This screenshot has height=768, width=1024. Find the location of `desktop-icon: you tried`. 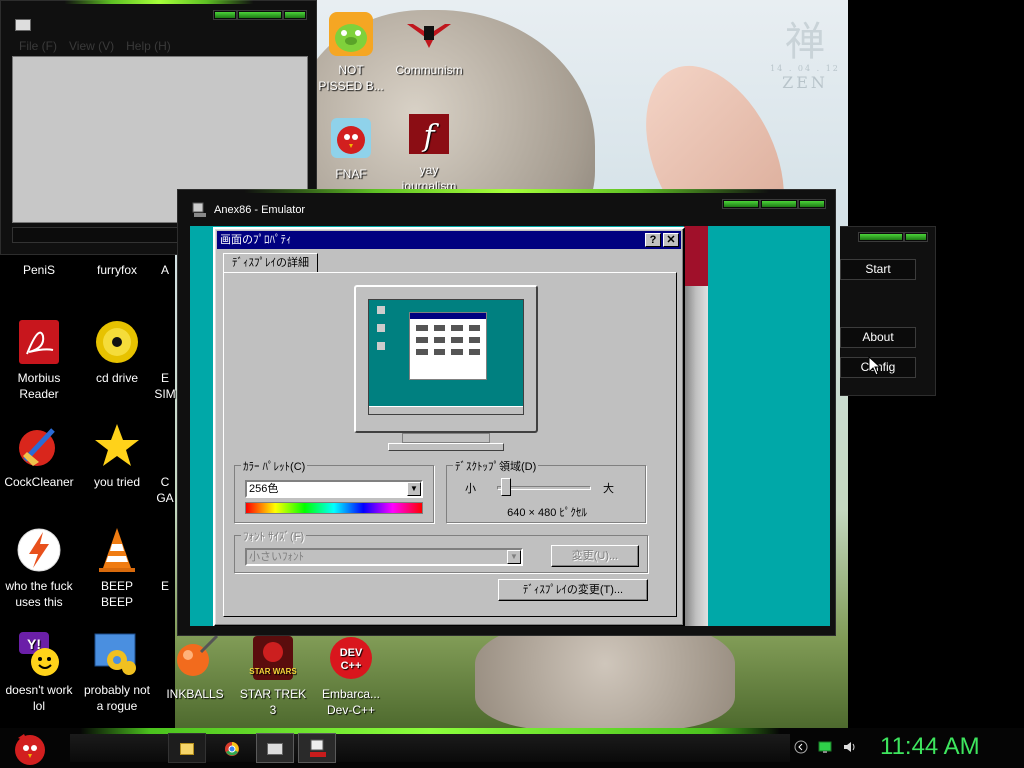

desktop-icon: you tried is located at coordinates (117, 456).